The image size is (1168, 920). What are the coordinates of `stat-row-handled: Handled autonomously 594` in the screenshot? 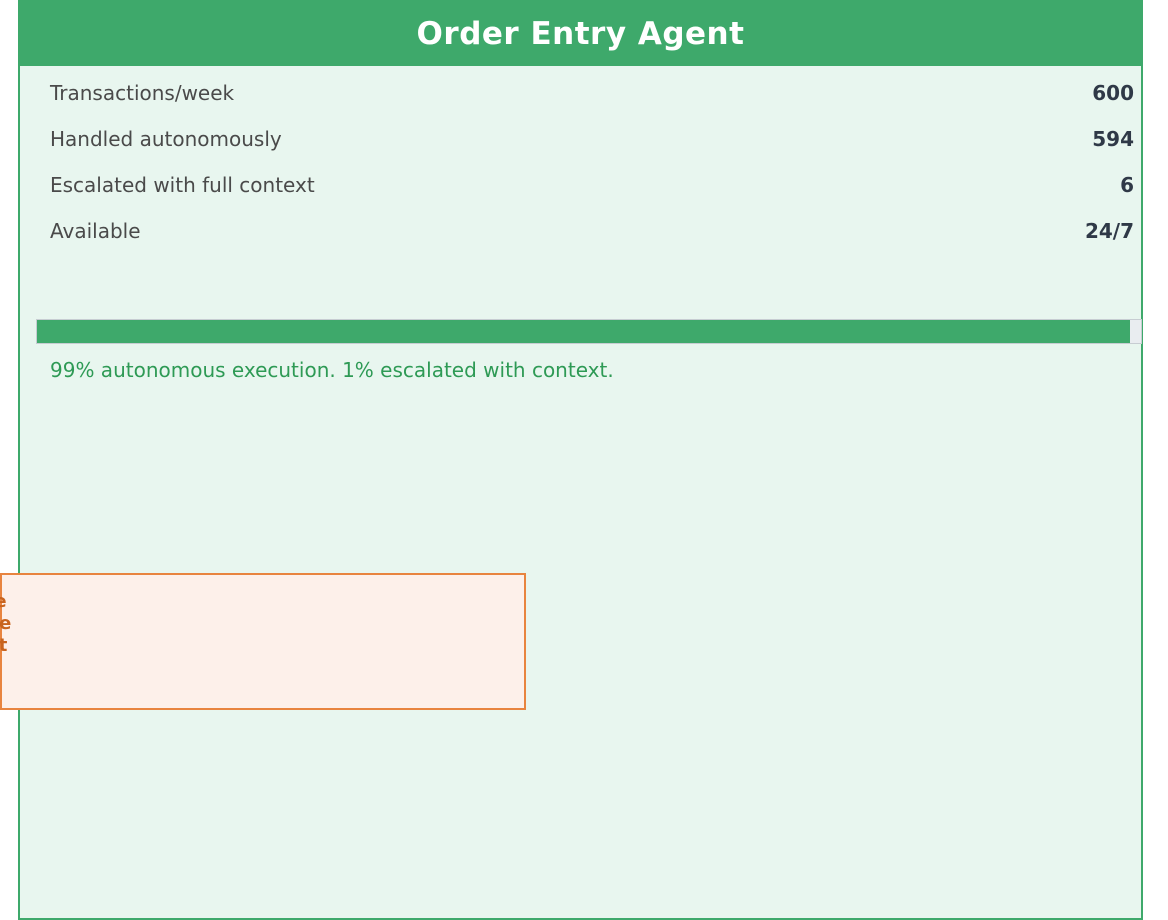 It's located at (592, 139).